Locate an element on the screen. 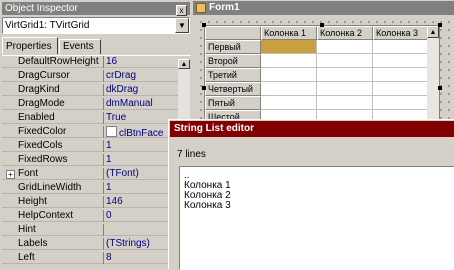  inspector-title: Object Inspector is located at coordinates (41, 8).